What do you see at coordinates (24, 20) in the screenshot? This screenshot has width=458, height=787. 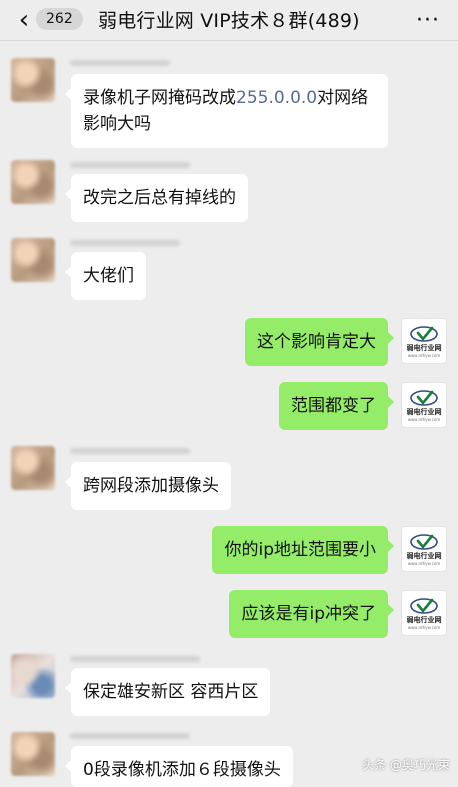 I see `chevron-left-icon: ‹` at bounding box center [24, 20].